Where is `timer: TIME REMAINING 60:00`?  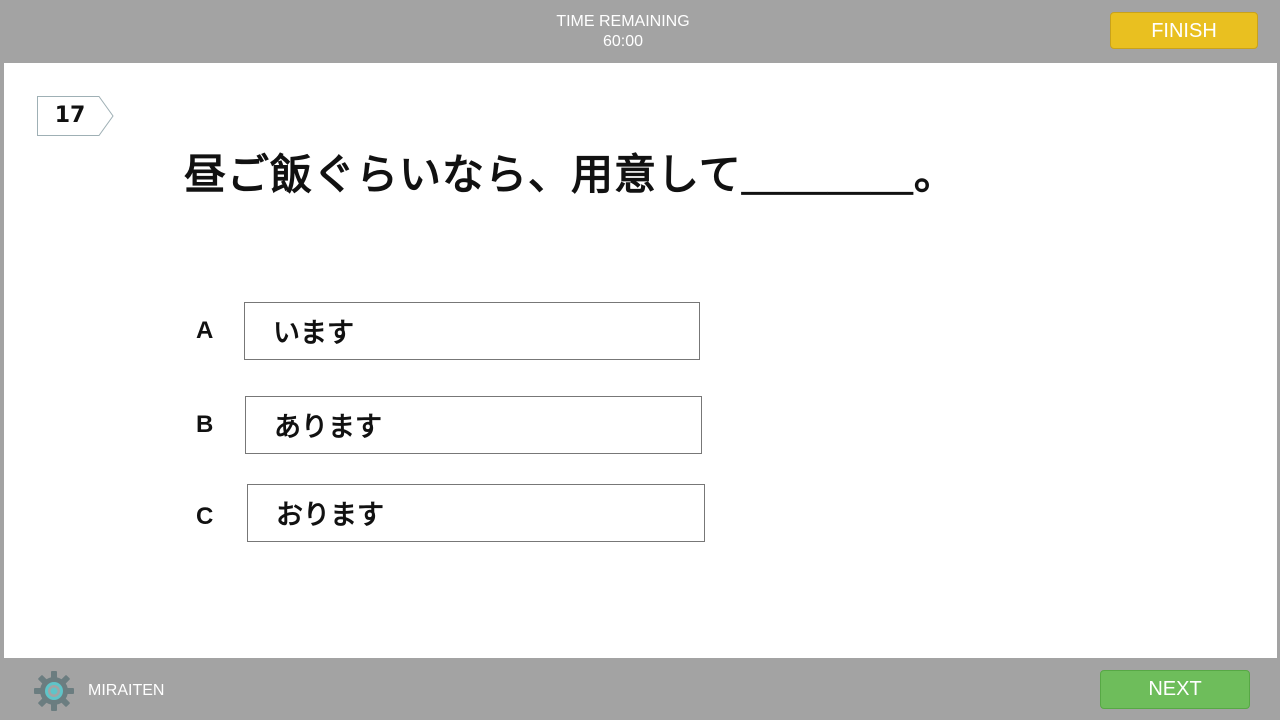 timer: TIME REMAINING 60:00 is located at coordinates (623, 32).